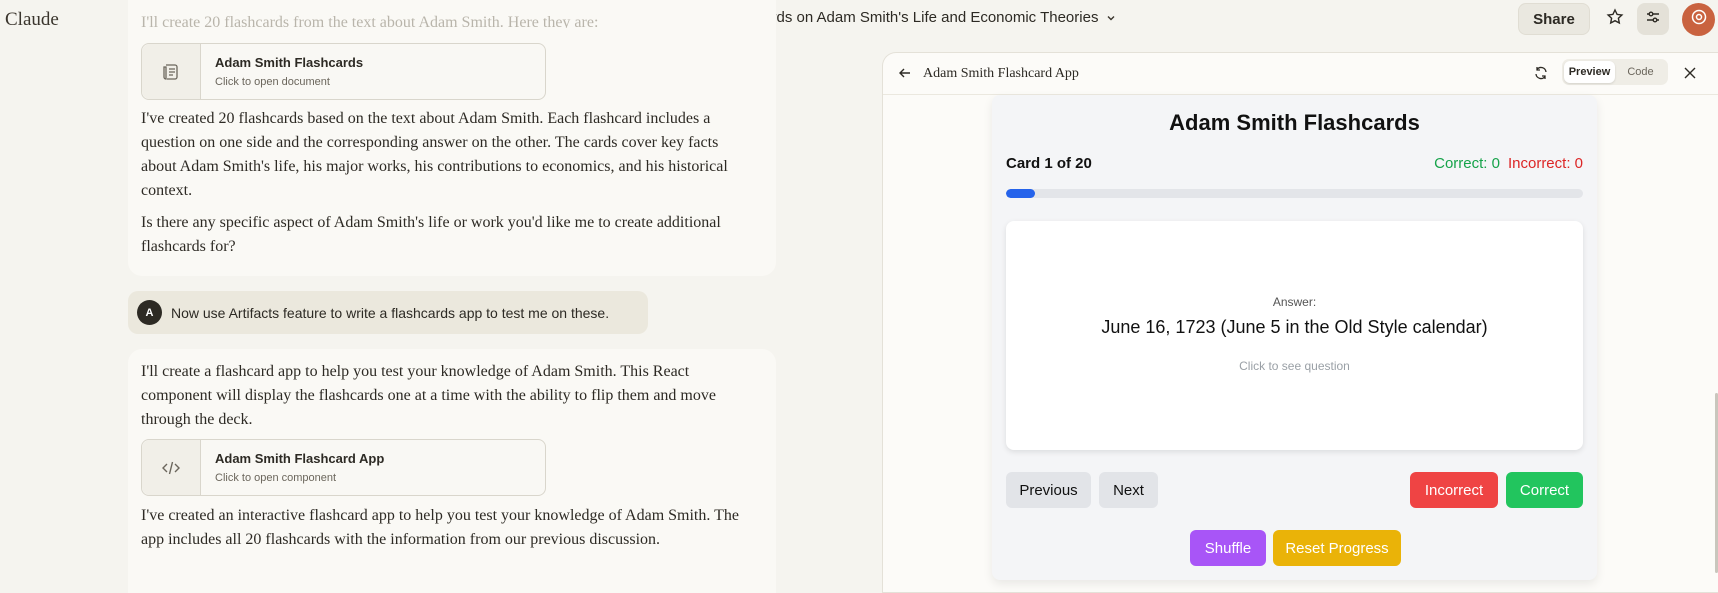 The image size is (1718, 593). Describe the element at coordinates (289, 62) in the screenshot. I see `artifact-title: Adam Smith Flashcards` at that location.